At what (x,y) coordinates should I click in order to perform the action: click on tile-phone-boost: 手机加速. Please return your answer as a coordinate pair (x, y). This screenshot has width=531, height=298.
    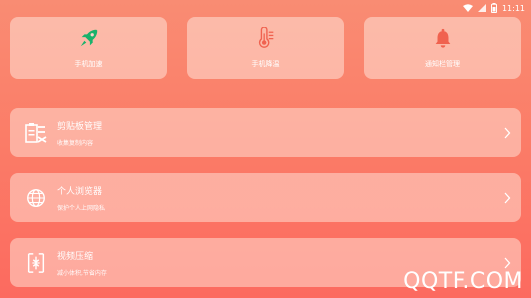
    Looking at the image, I should click on (88, 48).